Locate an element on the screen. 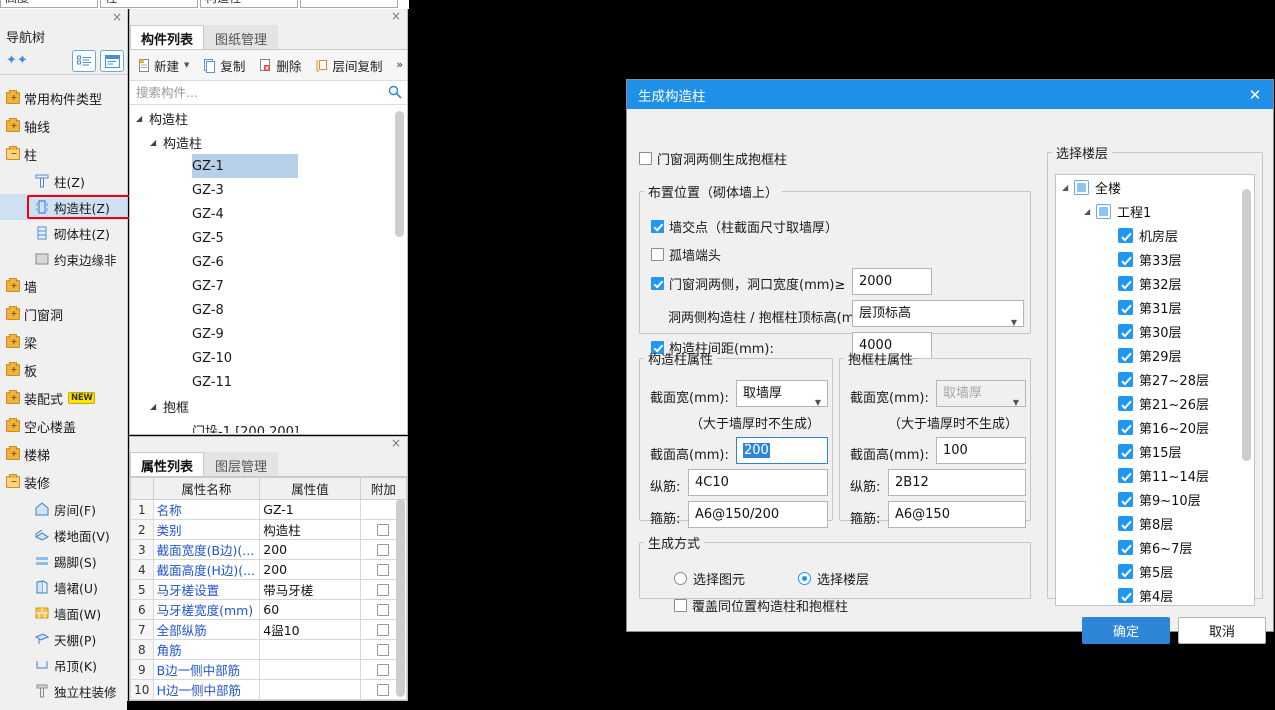 The image size is (1275, 710). close-icon: ✕ is located at coordinates (1255, 94).